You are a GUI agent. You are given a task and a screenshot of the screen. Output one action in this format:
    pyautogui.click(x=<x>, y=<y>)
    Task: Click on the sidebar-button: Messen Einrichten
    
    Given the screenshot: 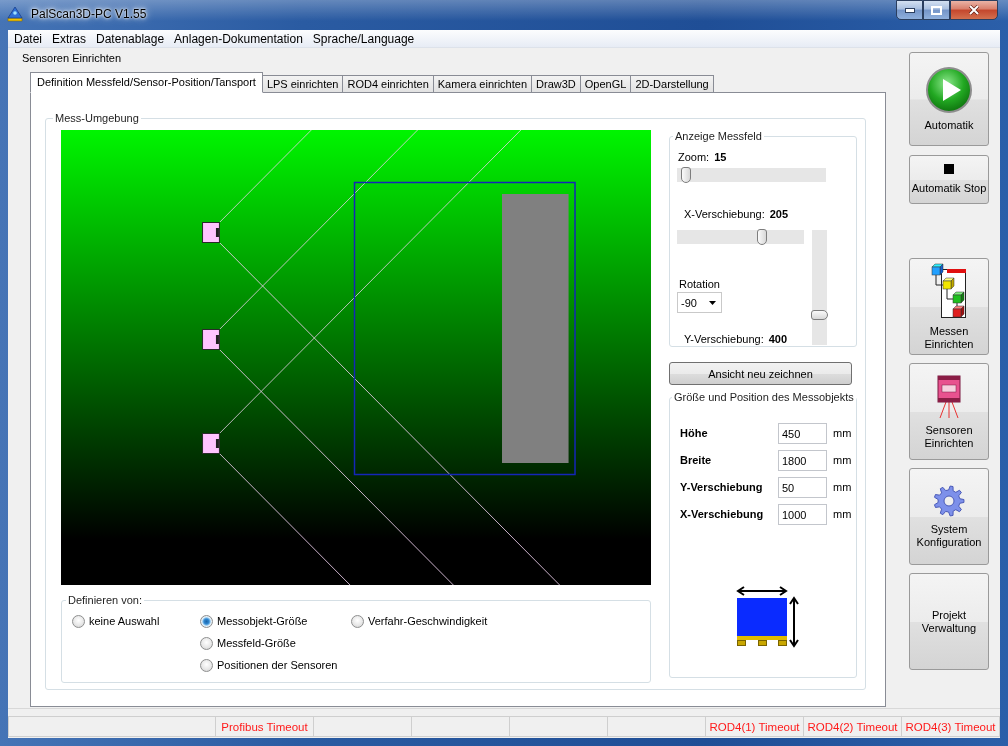 What is the action you would take?
    pyautogui.click(x=949, y=306)
    